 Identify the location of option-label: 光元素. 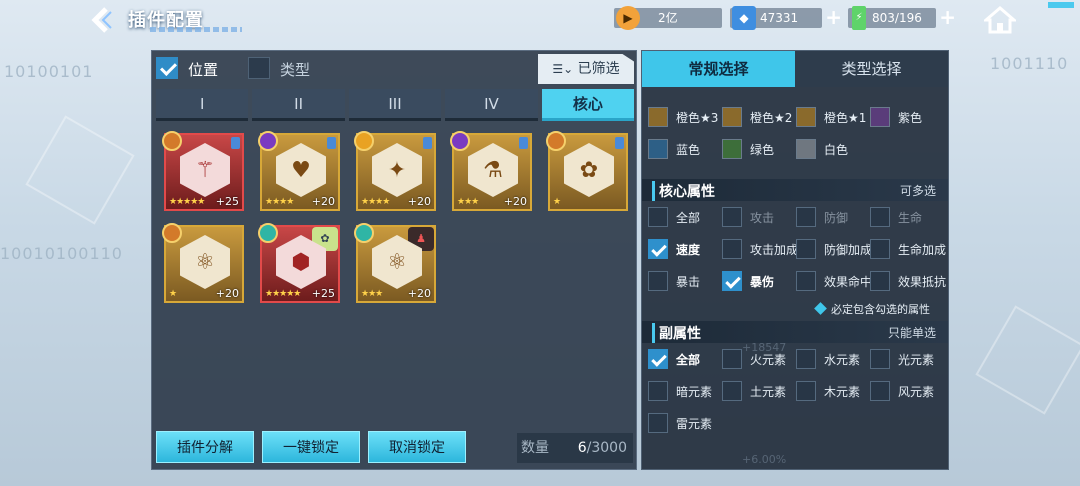
(916, 360).